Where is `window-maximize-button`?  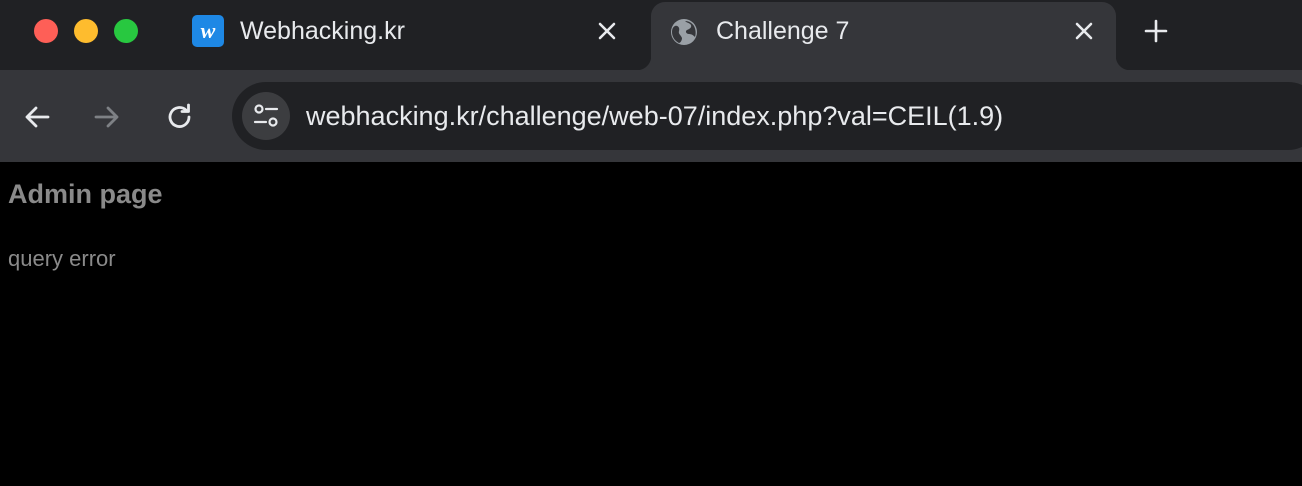 window-maximize-button is located at coordinates (126, 31).